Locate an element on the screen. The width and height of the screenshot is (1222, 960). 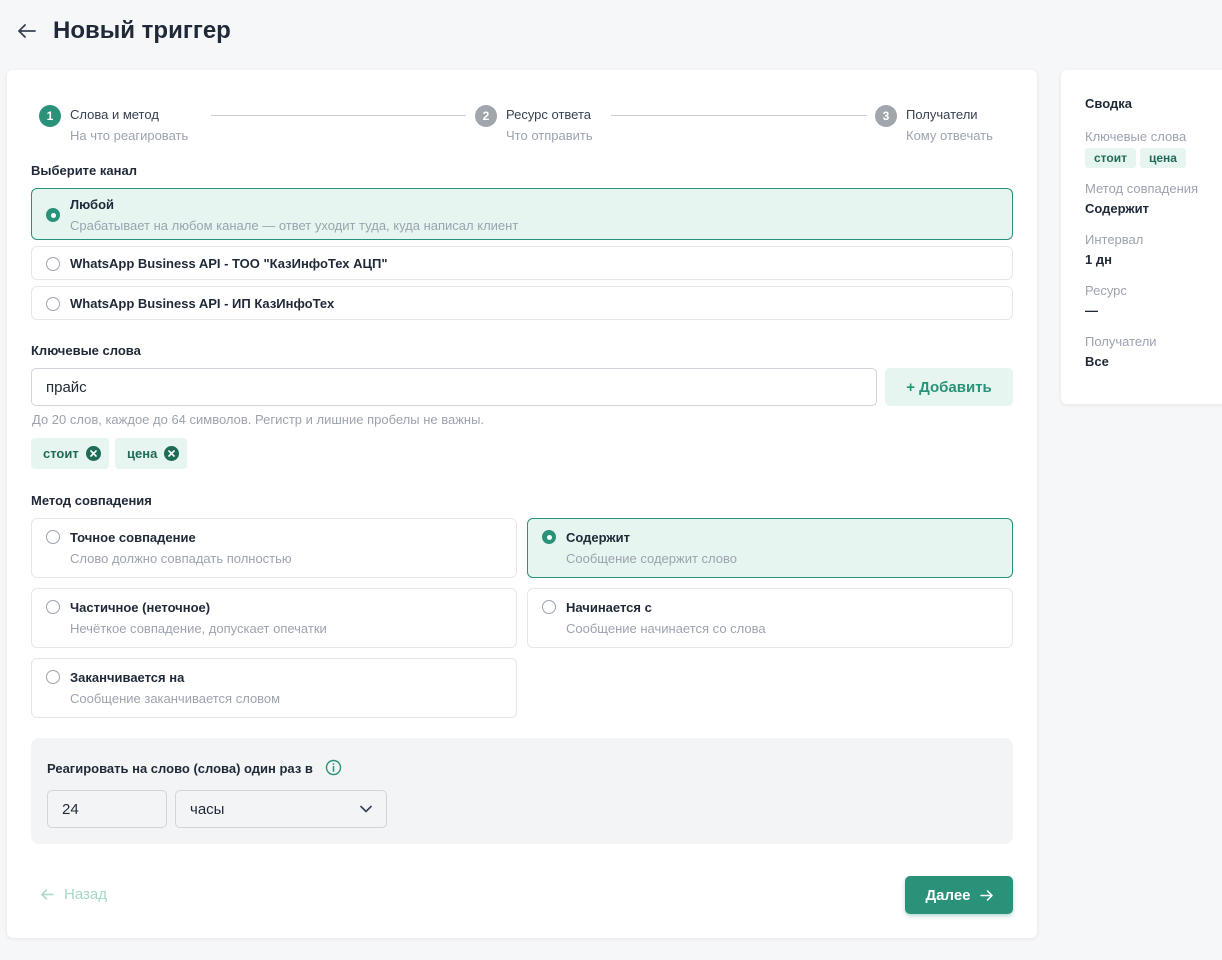
interval-value-input is located at coordinates (107, 809).